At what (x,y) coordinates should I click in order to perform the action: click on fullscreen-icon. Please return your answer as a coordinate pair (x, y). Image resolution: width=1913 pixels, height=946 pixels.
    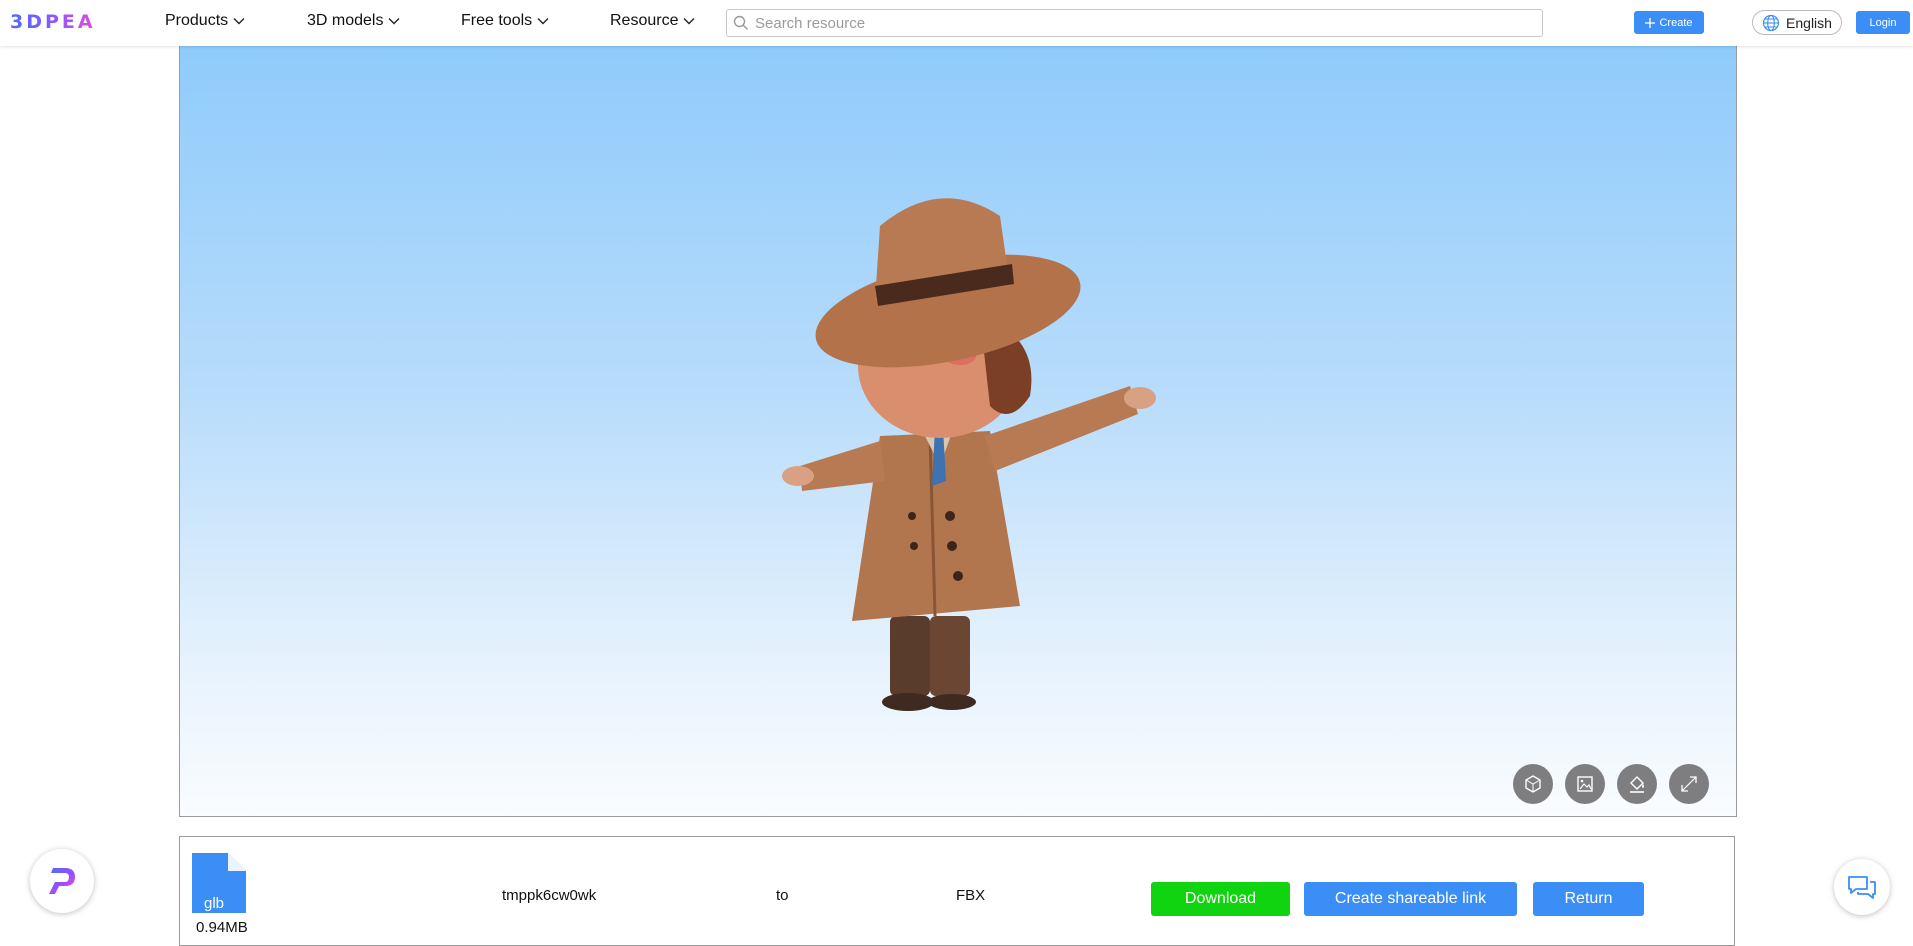
    Looking at the image, I should click on (1689, 784).